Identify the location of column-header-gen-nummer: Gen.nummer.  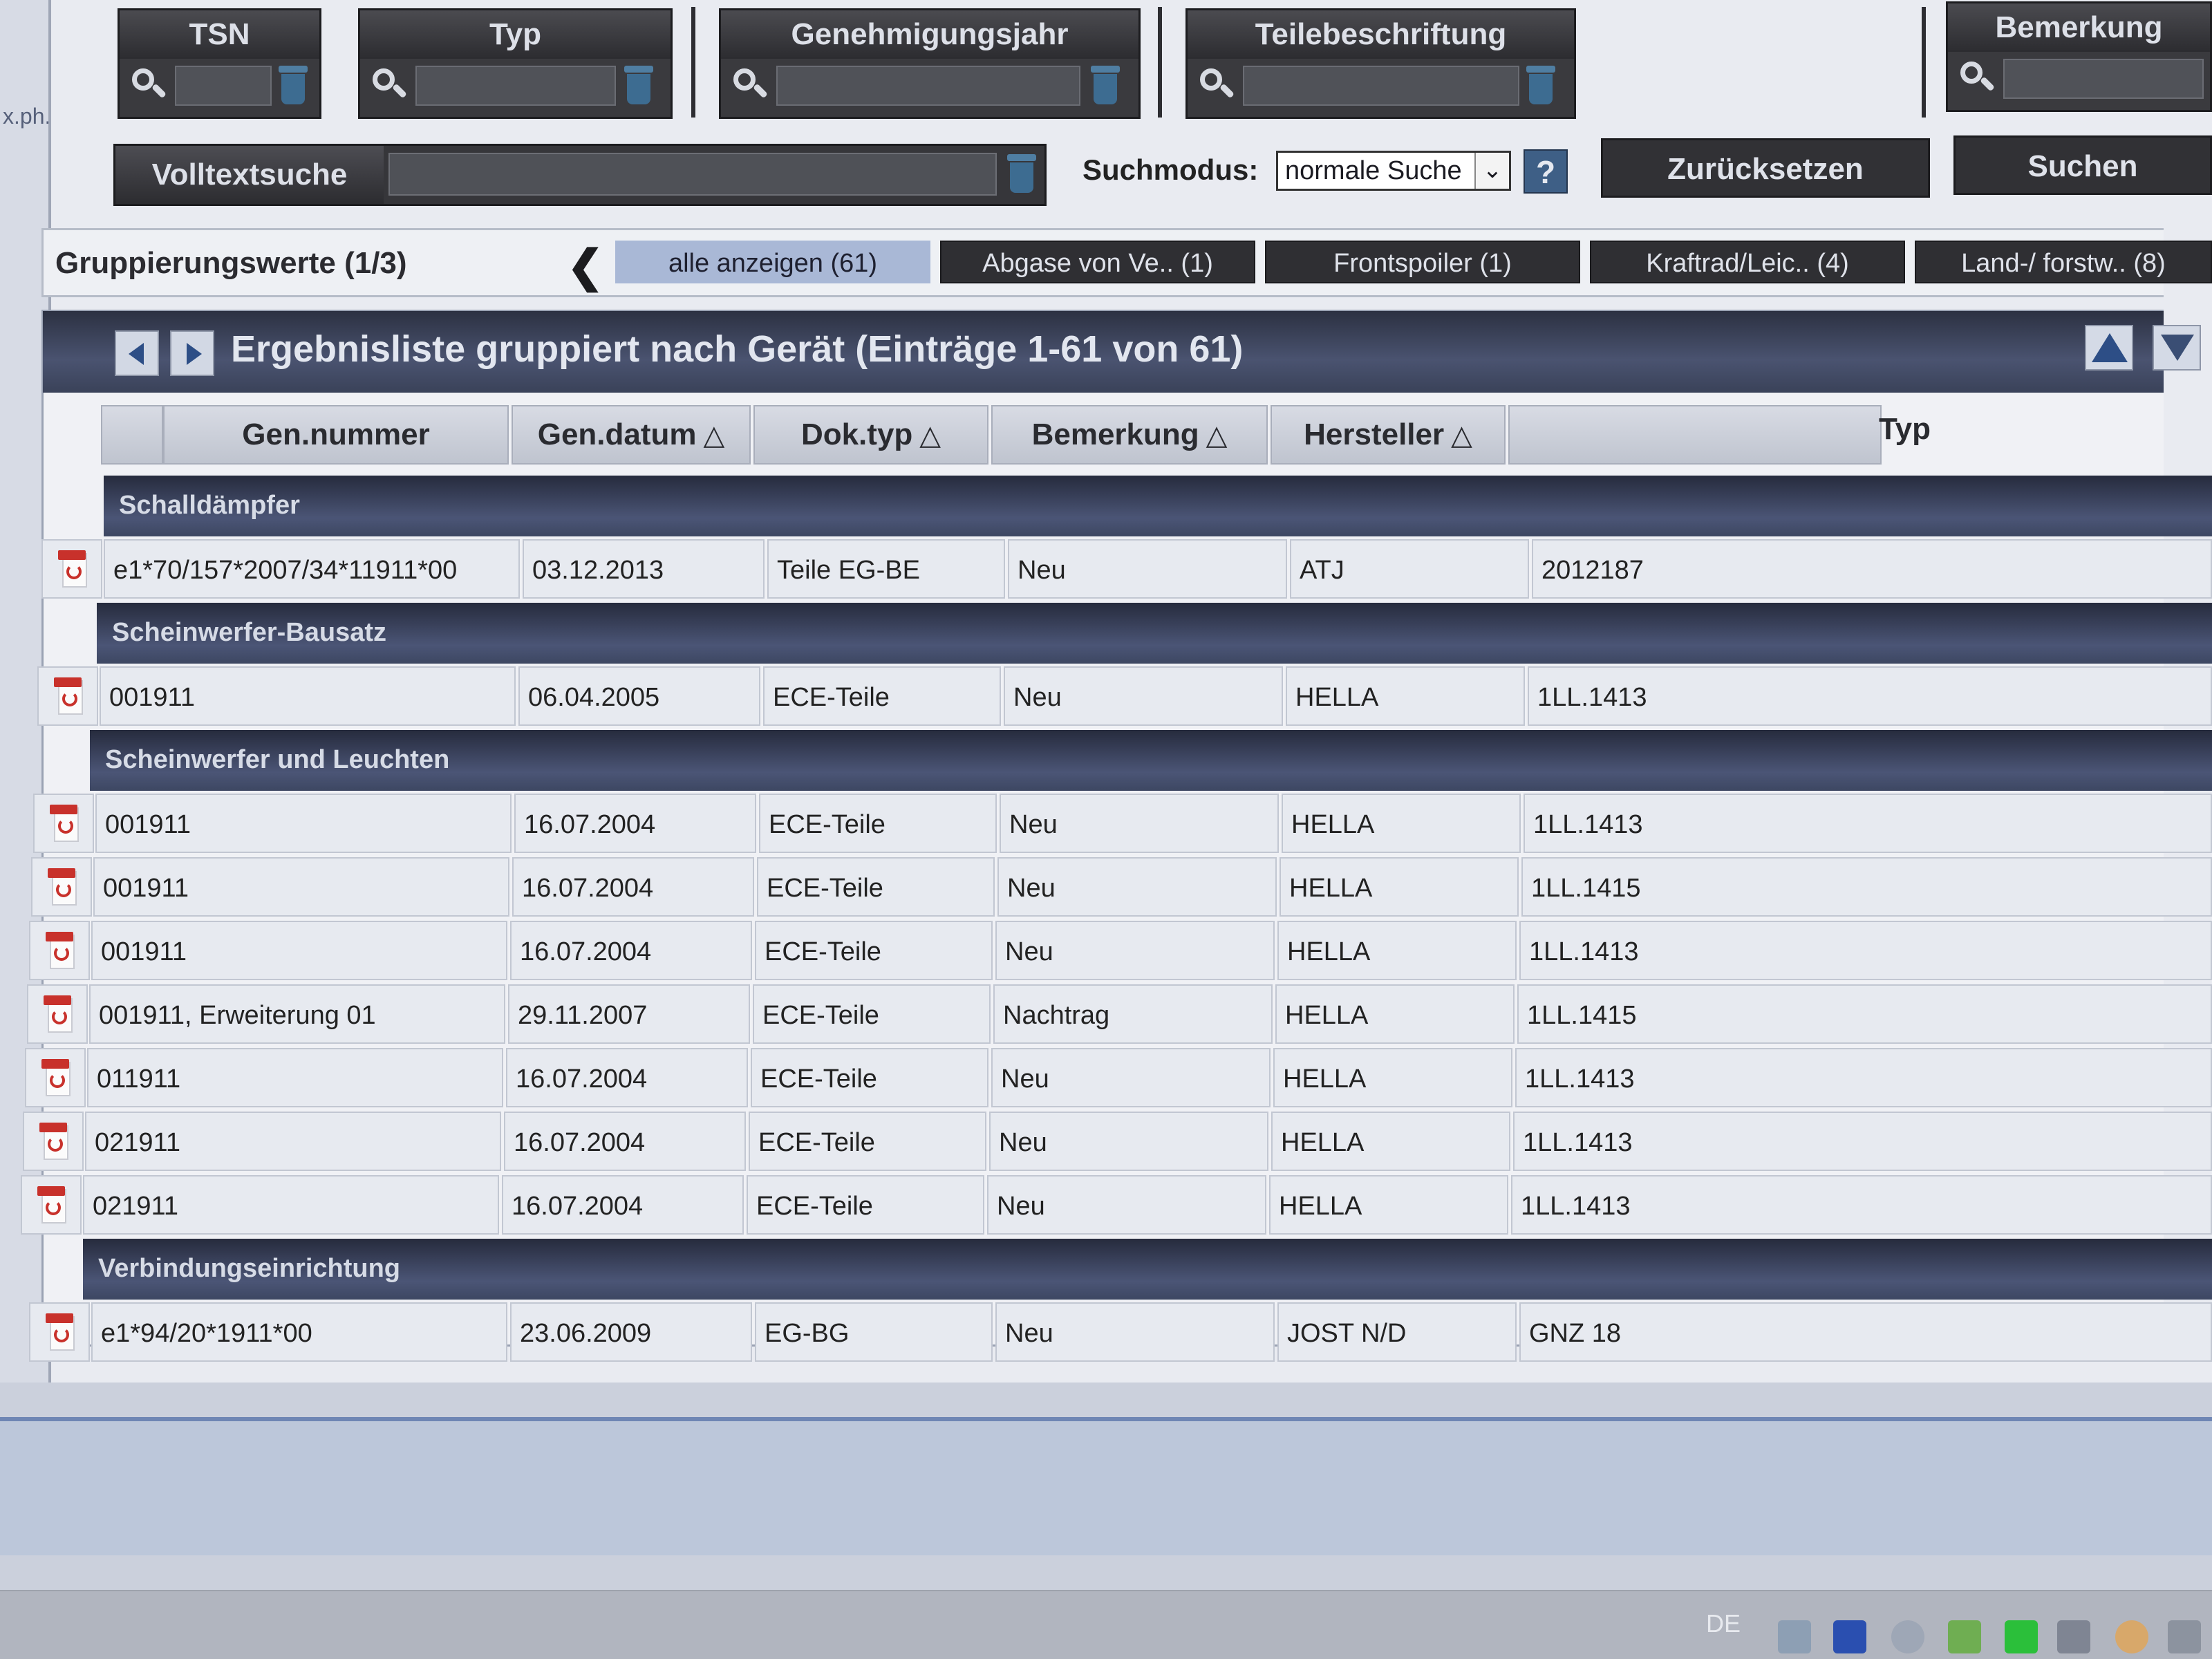
(336, 435).